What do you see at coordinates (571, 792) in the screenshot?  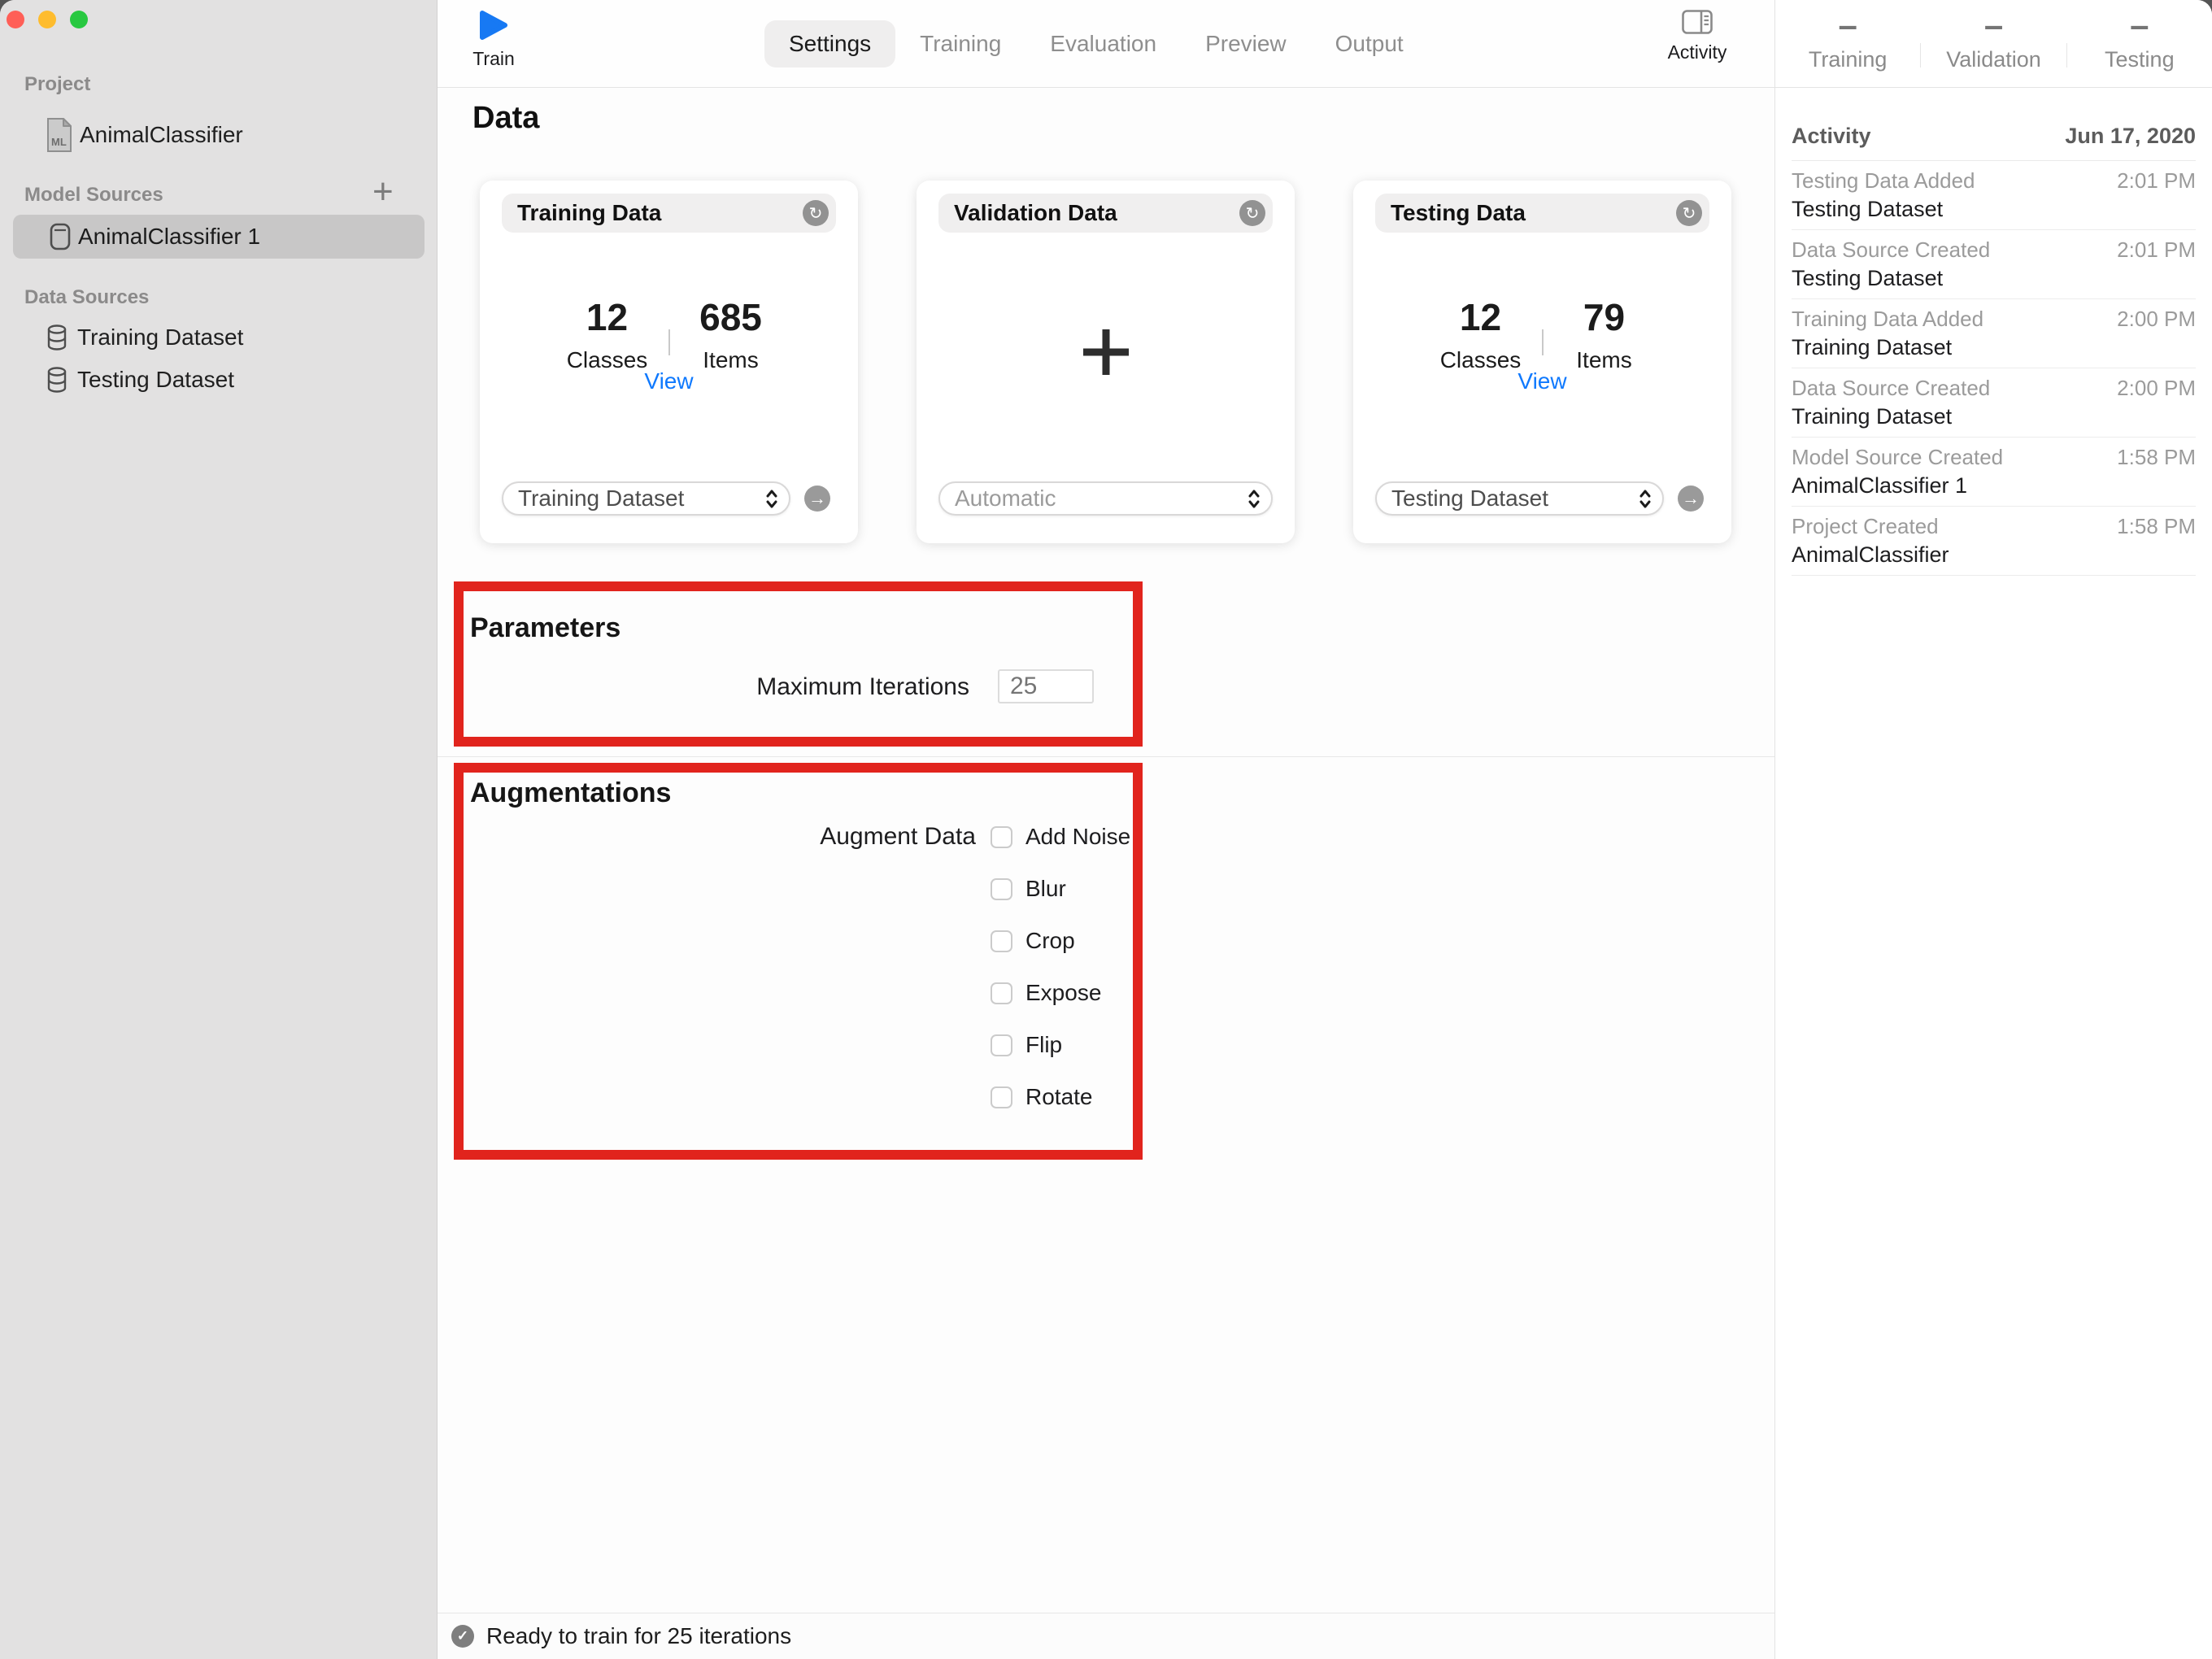 I see `augmentations-heading: Augmentations` at bounding box center [571, 792].